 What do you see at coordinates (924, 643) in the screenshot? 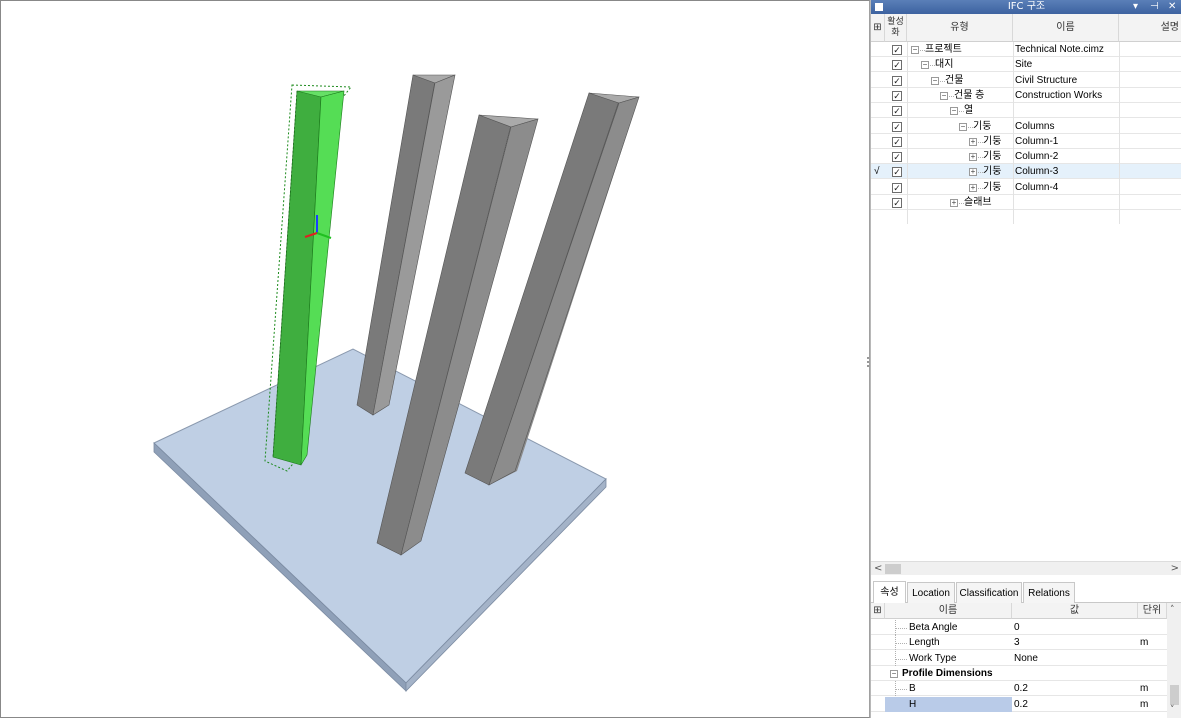
I see `property-name: Length` at bounding box center [924, 643].